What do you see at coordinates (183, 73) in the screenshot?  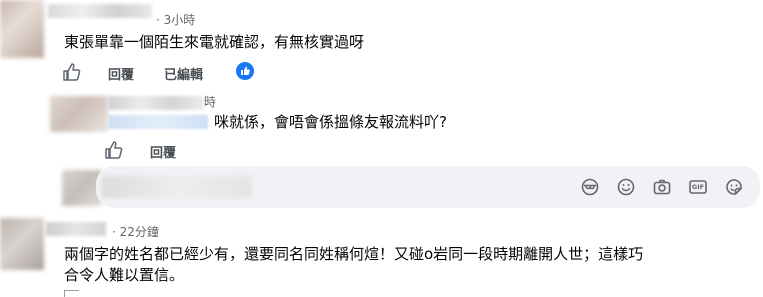 I see `edited-label: 已編輯` at bounding box center [183, 73].